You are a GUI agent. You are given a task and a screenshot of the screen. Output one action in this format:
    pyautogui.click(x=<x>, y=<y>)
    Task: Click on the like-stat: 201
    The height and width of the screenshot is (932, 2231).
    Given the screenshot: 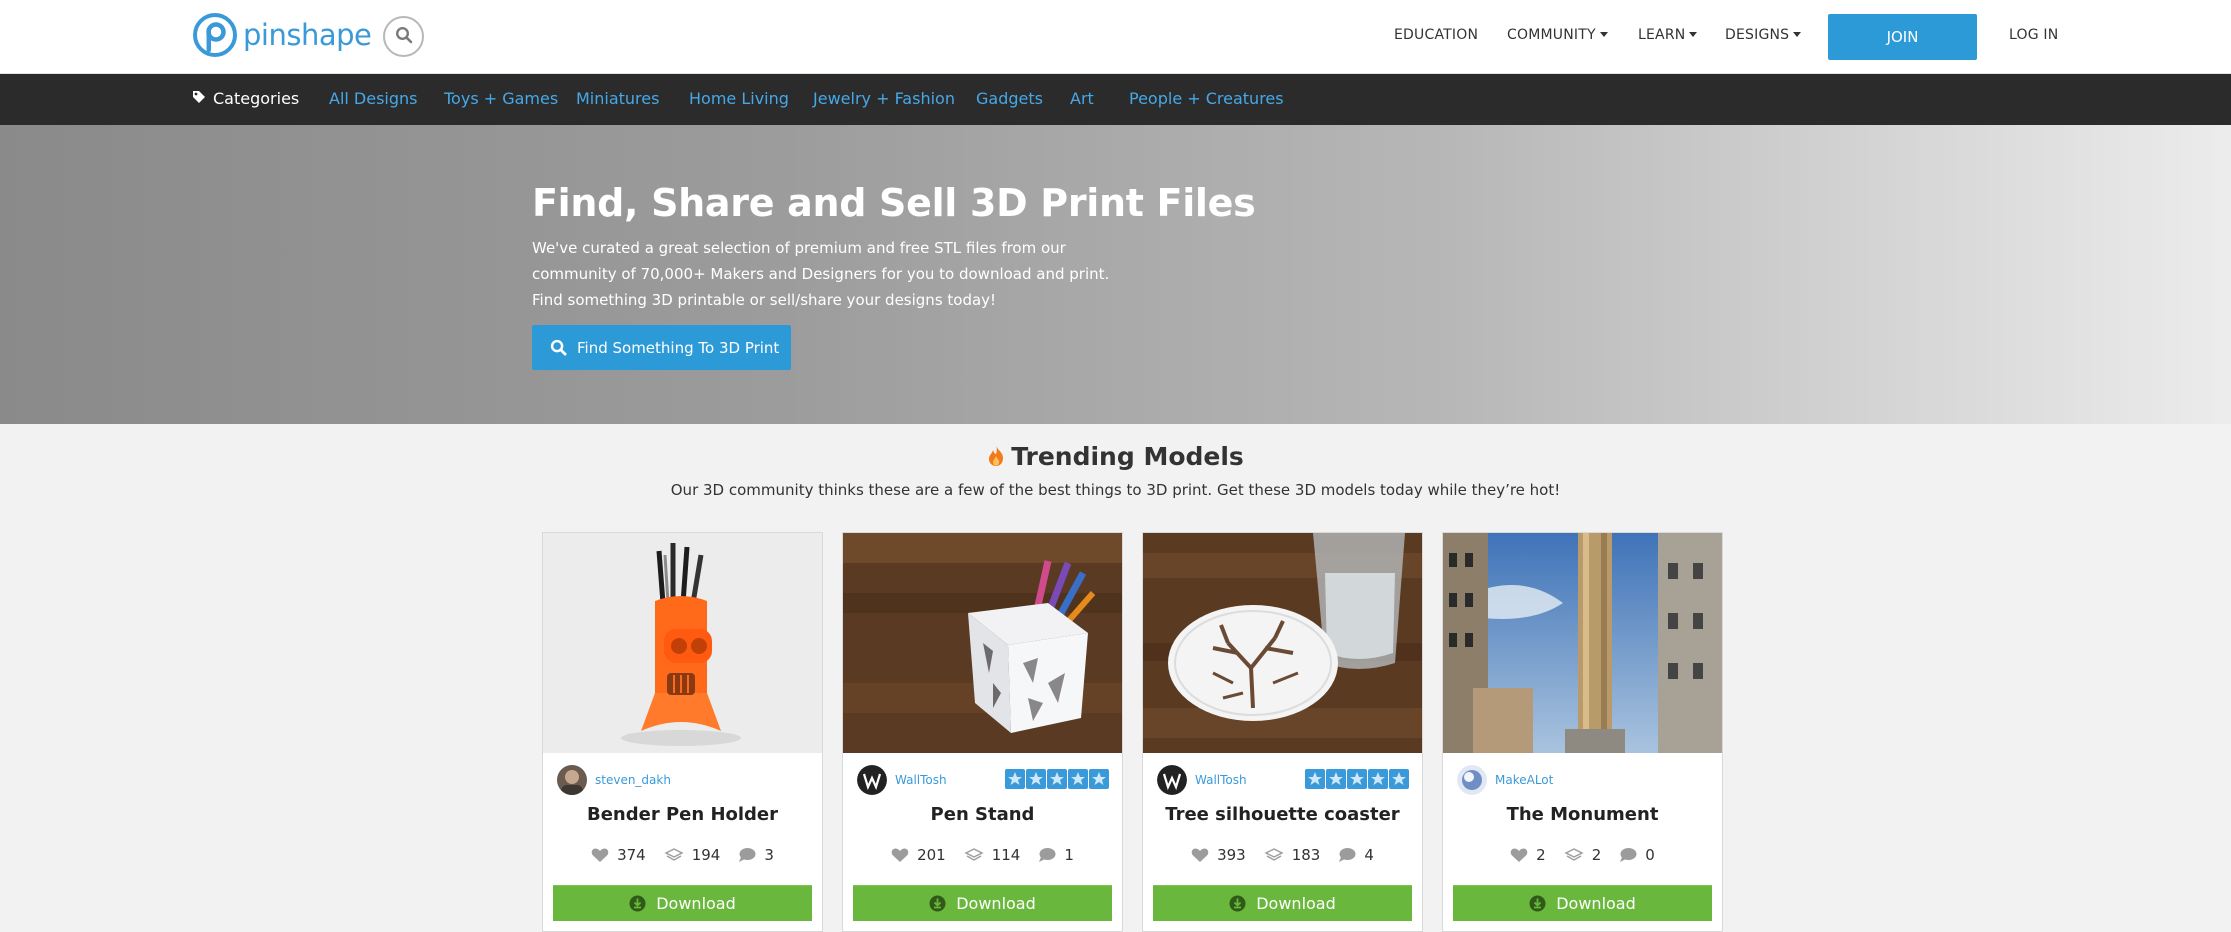 What is the action you would take?
    pyautogui.click(x=918, y=855)
    